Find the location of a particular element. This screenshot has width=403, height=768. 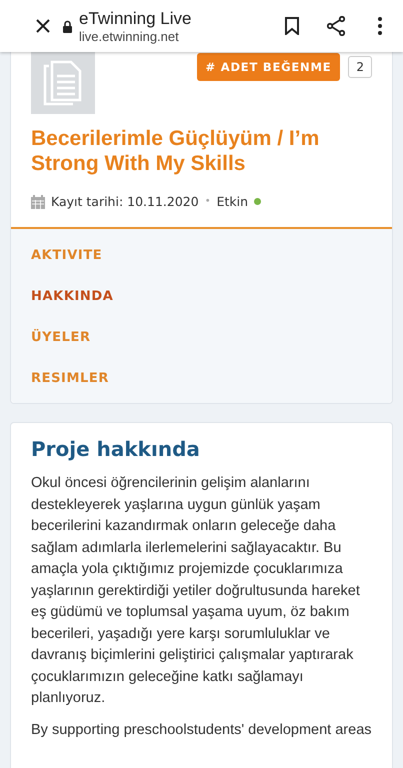

like-button: # ADET BEĞENME is located at coordinates (268, 67).